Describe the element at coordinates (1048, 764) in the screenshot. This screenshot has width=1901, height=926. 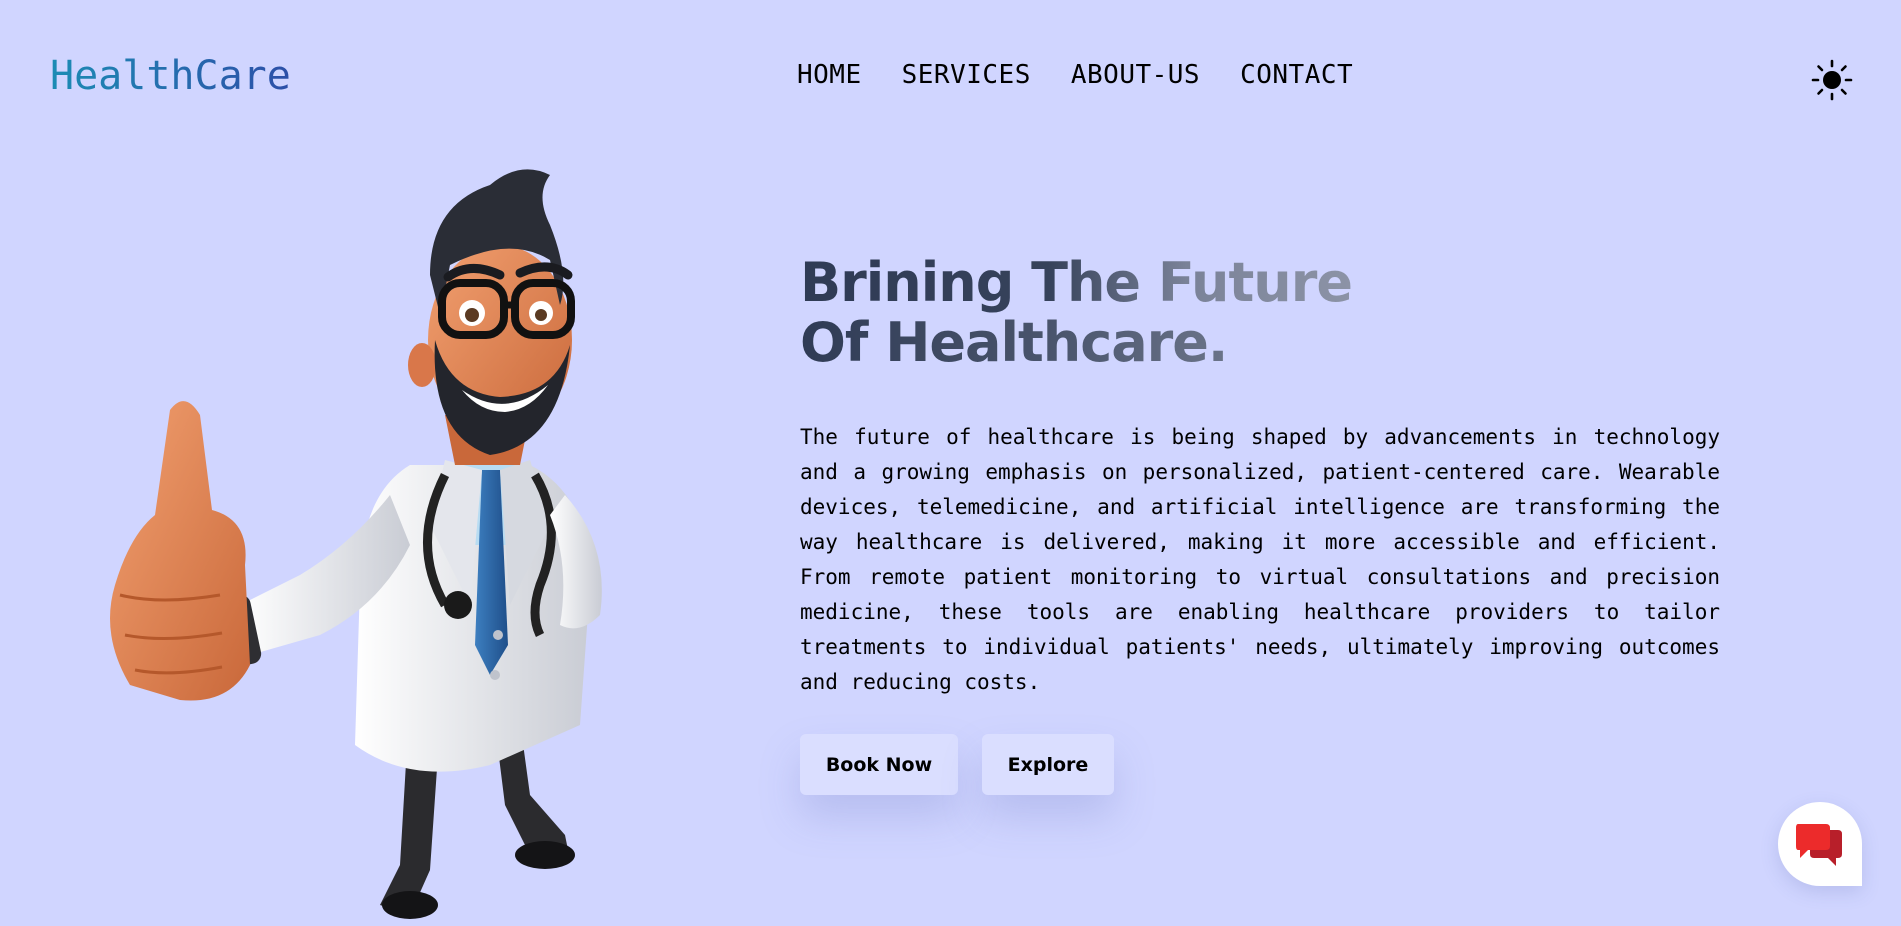
I see `explore-button: Explore` at that location.